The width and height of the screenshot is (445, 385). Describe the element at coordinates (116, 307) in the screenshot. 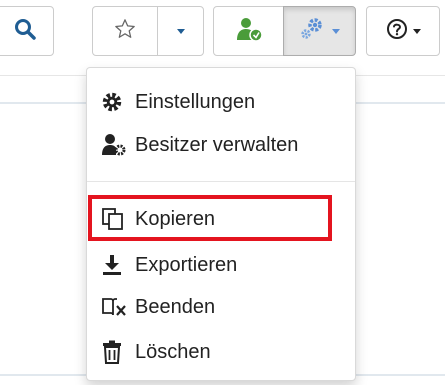

I see `book-close-icon` at that location.